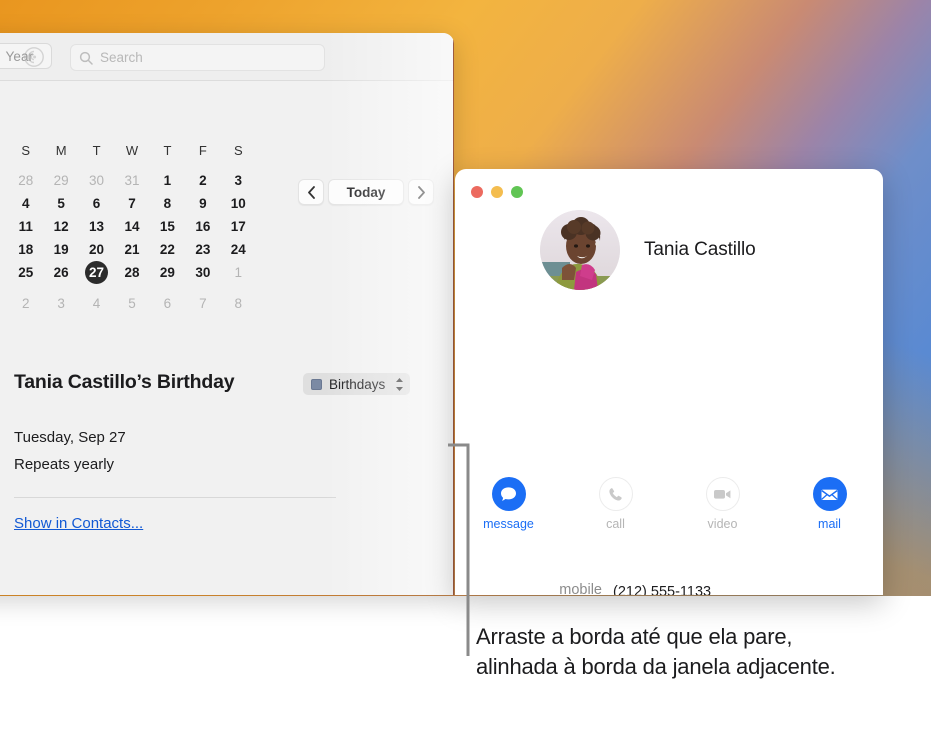  What do you see at coordinates (34, 57) in the screenshot?
I see `airdrop-icon` at bounding box center [34, 57].